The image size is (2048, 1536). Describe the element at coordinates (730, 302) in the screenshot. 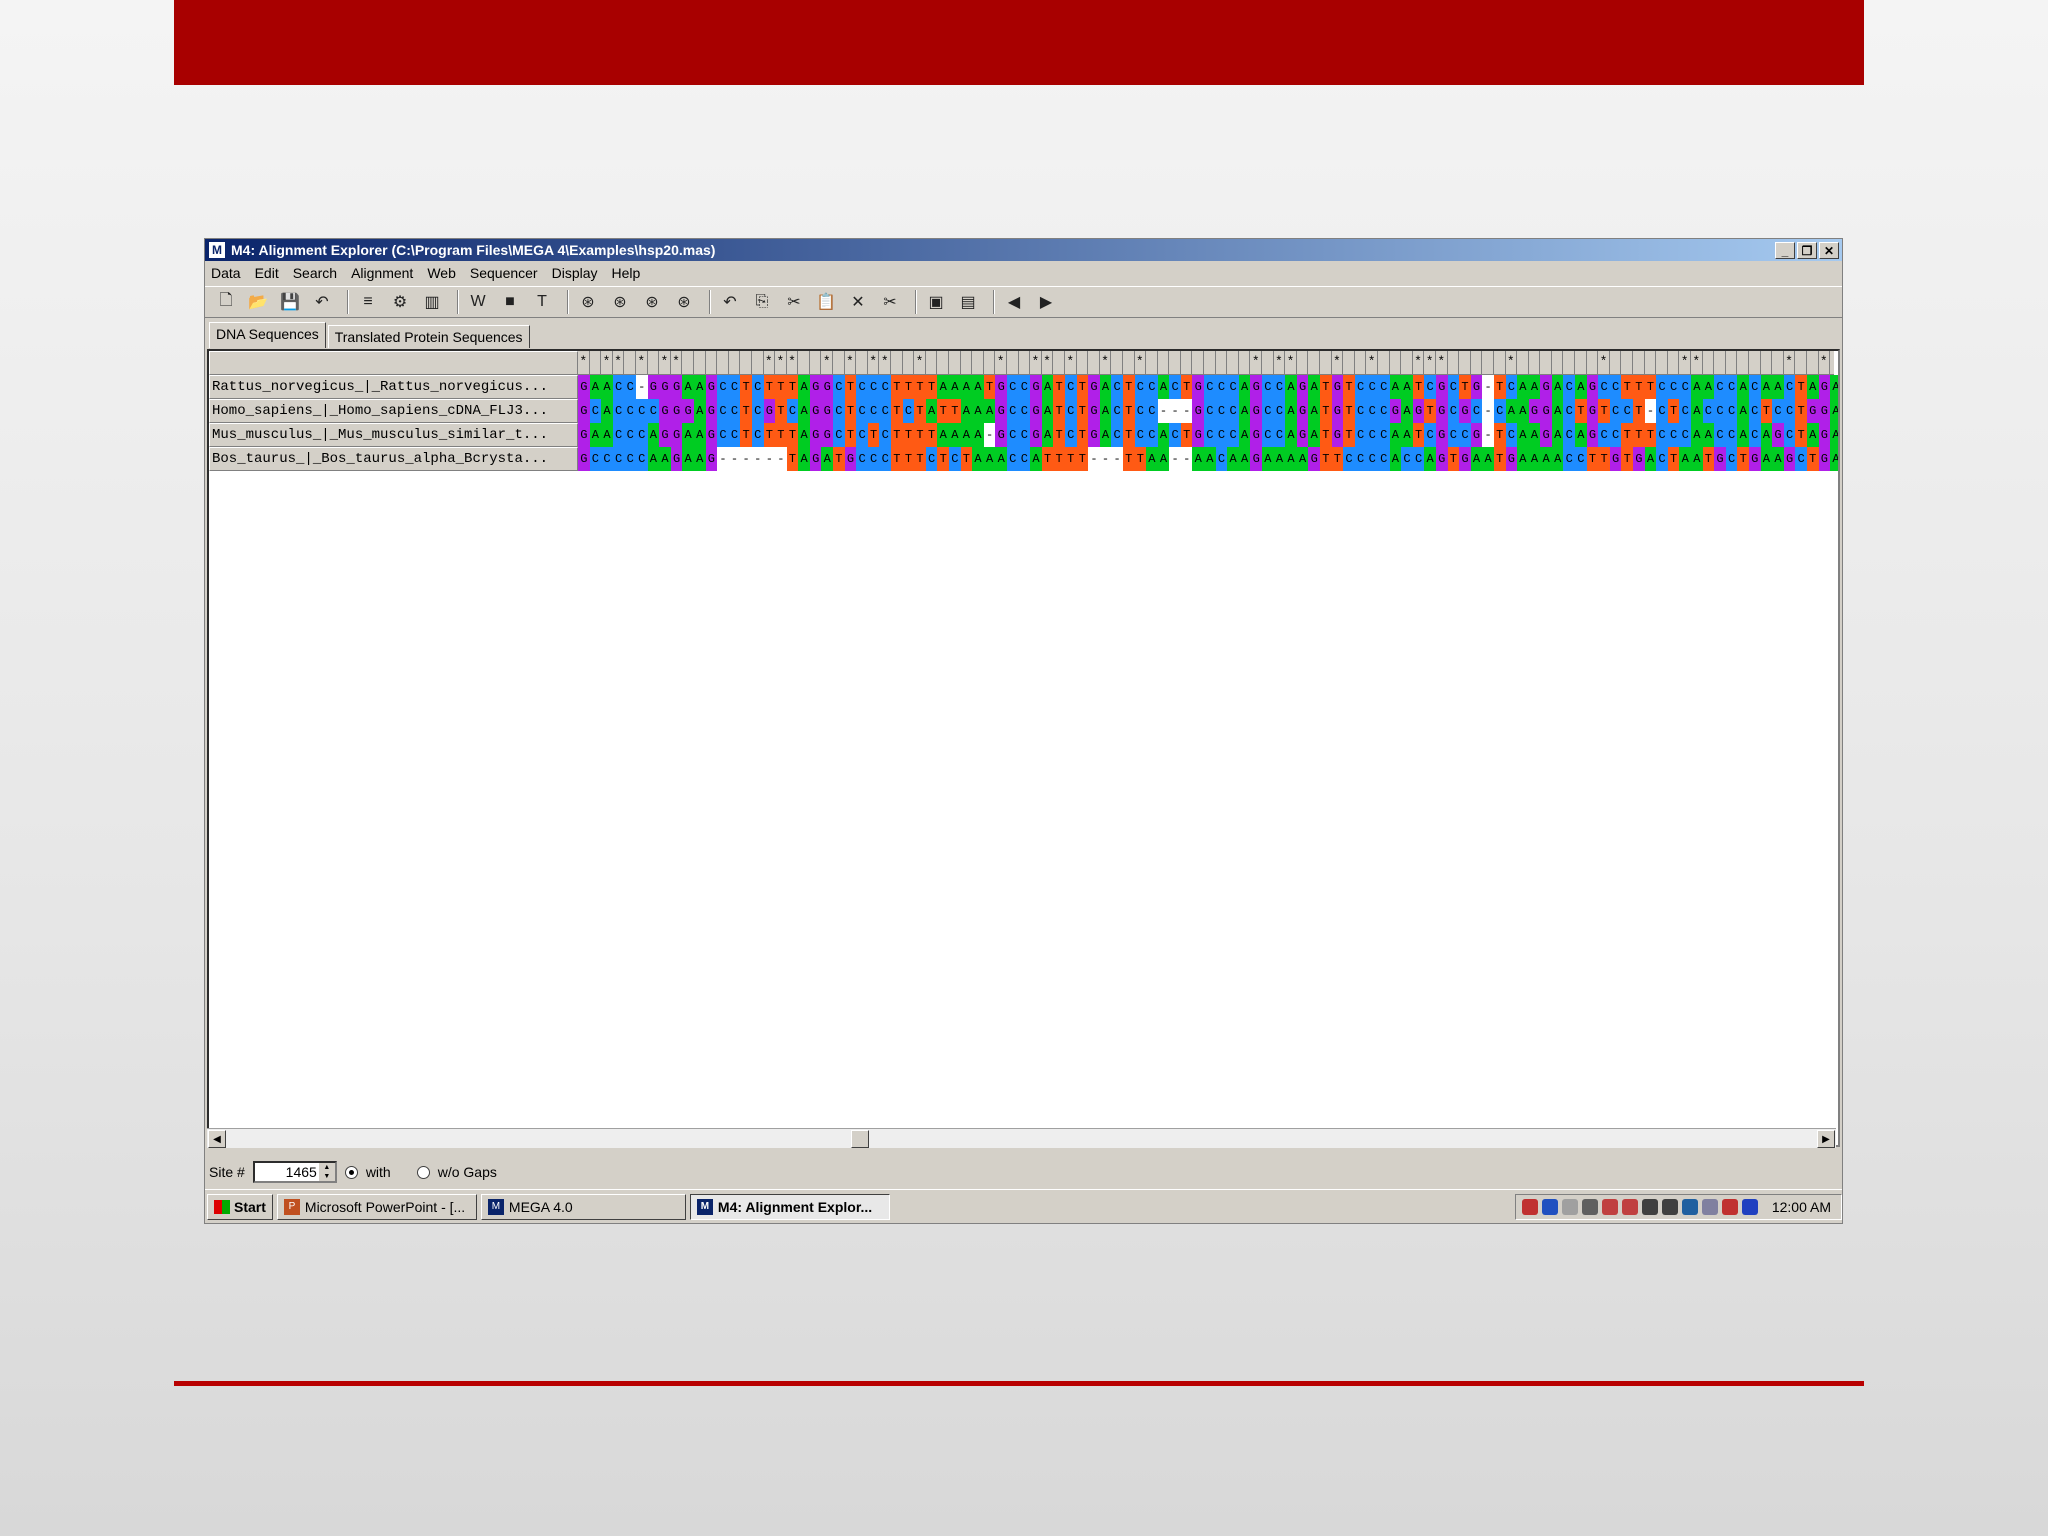

I see `undo-icon: ↶` at that location.